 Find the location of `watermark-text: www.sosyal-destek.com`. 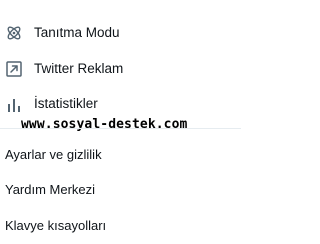

watermark-text: www.sosyal-destek.com is located at coordinates (104, 124).